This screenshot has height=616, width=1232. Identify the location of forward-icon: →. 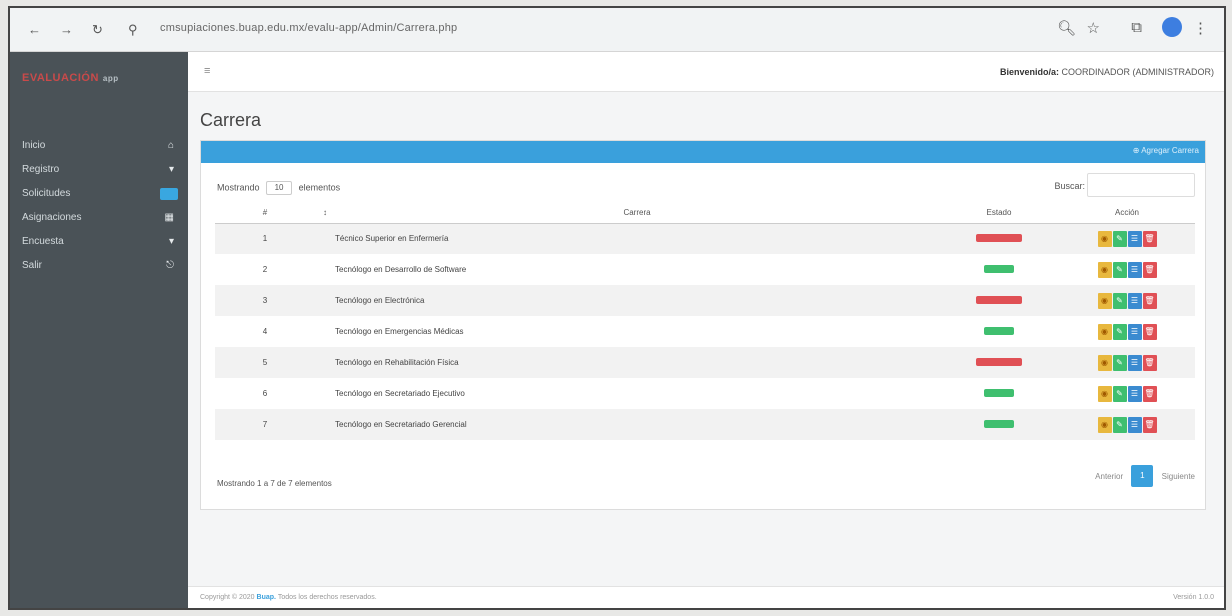
(66, 29).